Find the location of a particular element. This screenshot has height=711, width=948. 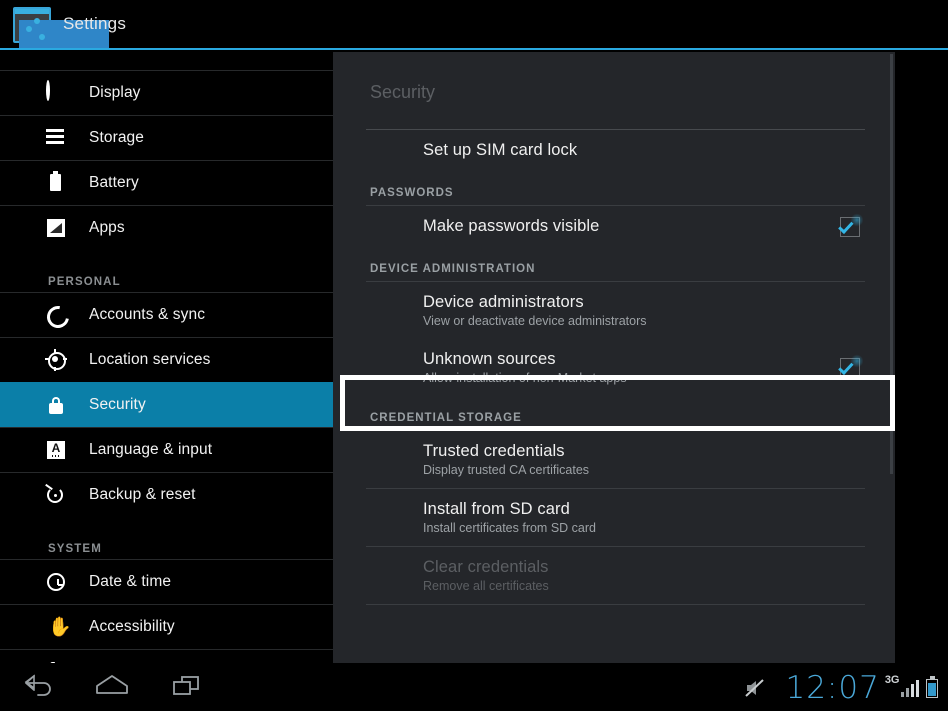

page-title: Settings is located at coordinates (95, 23).